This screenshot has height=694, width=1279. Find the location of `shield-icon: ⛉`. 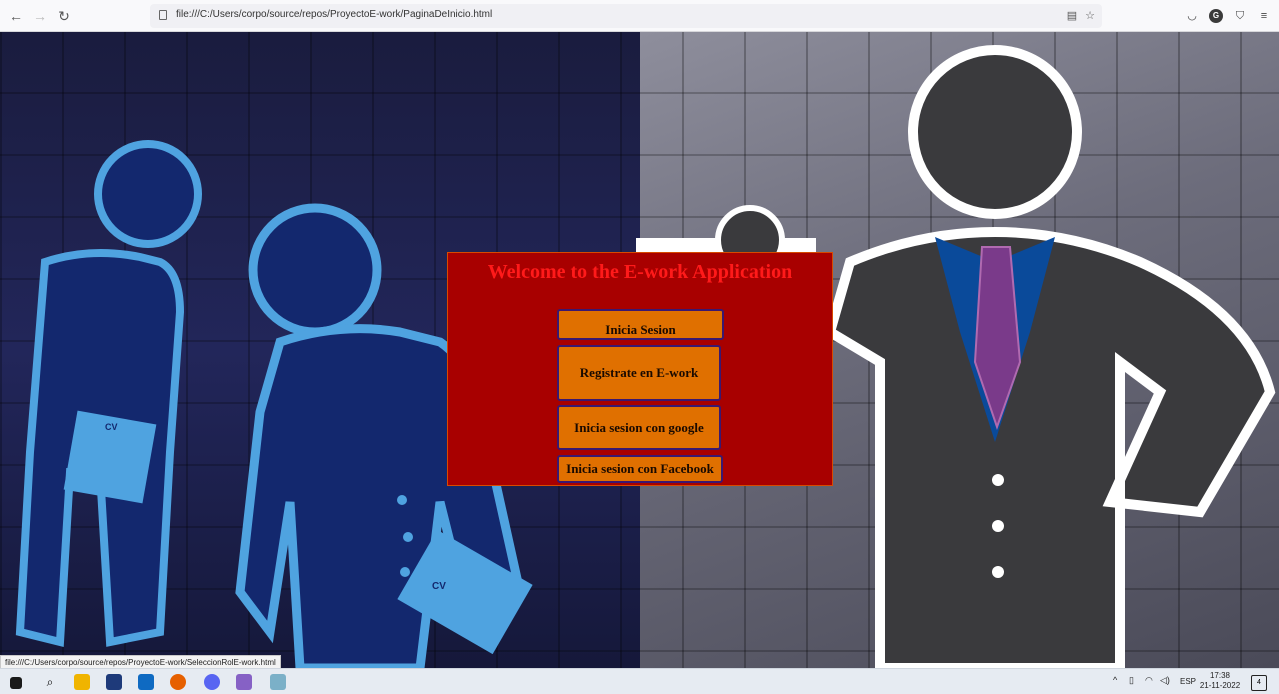

shield-icon: ⛉ is located at coordinates (1240, 16).